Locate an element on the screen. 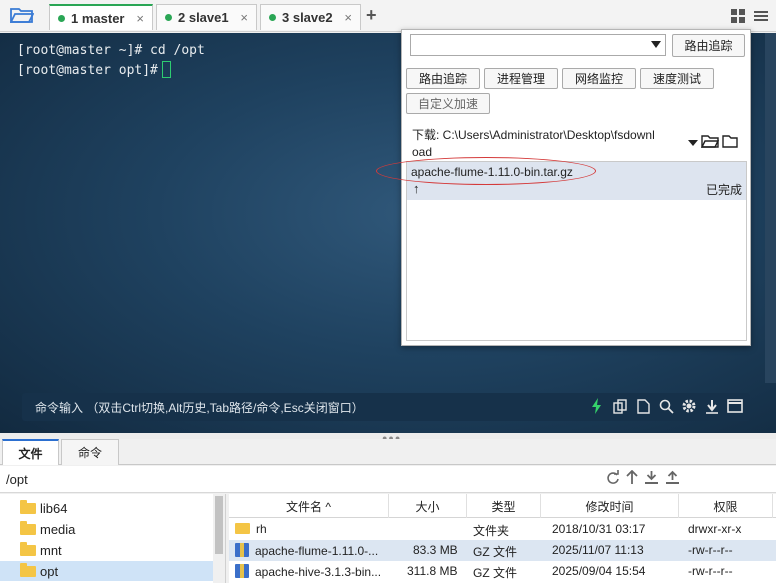 The height and width of the screenshot is (583, 776). tree-item-opt: opt is located at coordinates (106, 571).